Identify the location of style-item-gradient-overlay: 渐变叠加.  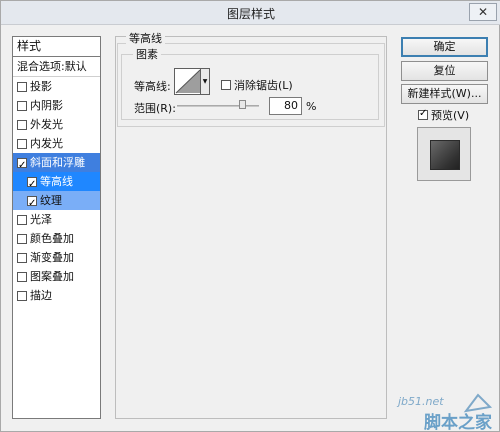
(56, 257).